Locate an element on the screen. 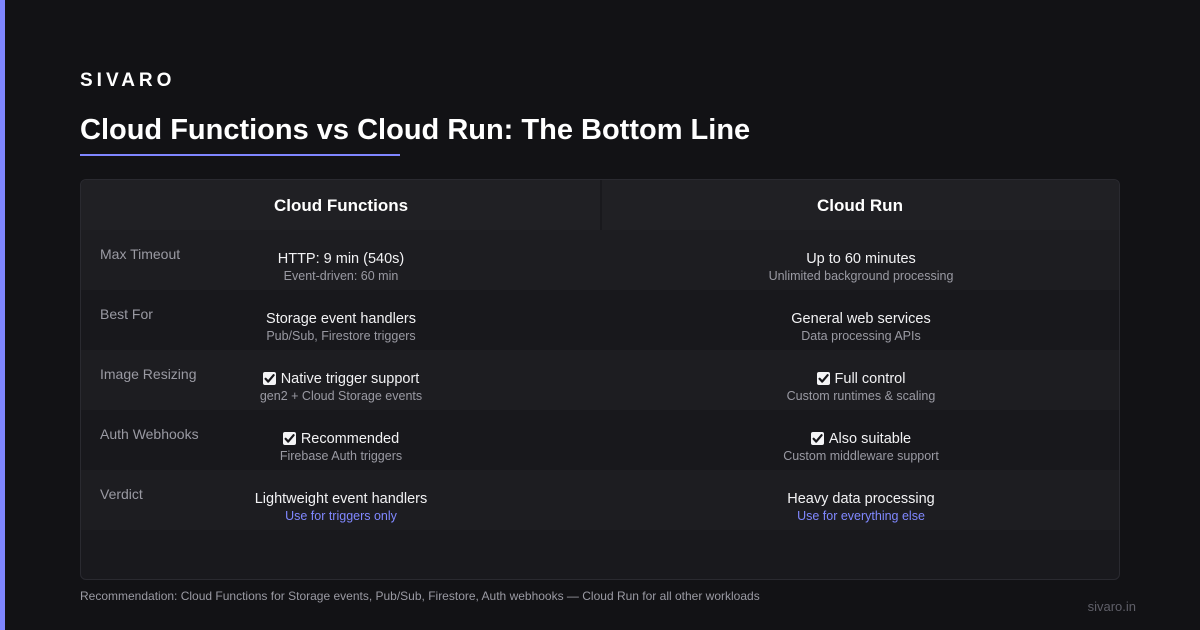 The image size is (1200, 630). cell-cloud-run: Full control Custom runtimes & scaling is located at coordinates (861, 387).